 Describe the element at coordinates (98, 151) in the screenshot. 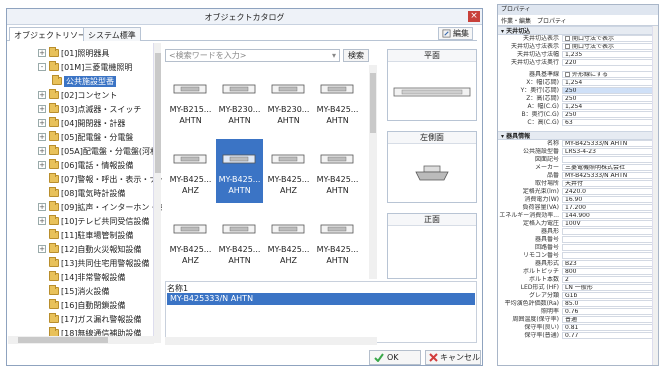

I see `tree-item: + [05A]配電盤・分電盤(河村` at that location.